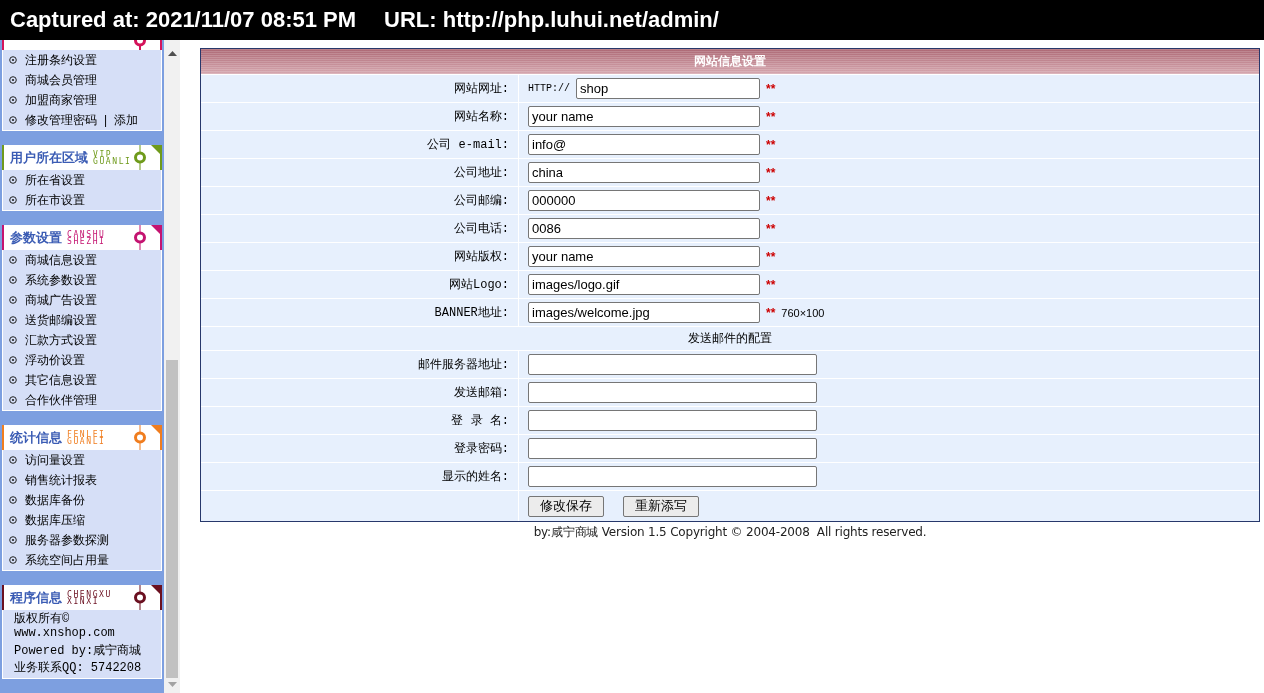 This screenshot has width=1264, height=693. Describe the element at coordinates (566, 506) in the screenshot. I see `form-button: 修改保存` at that location.